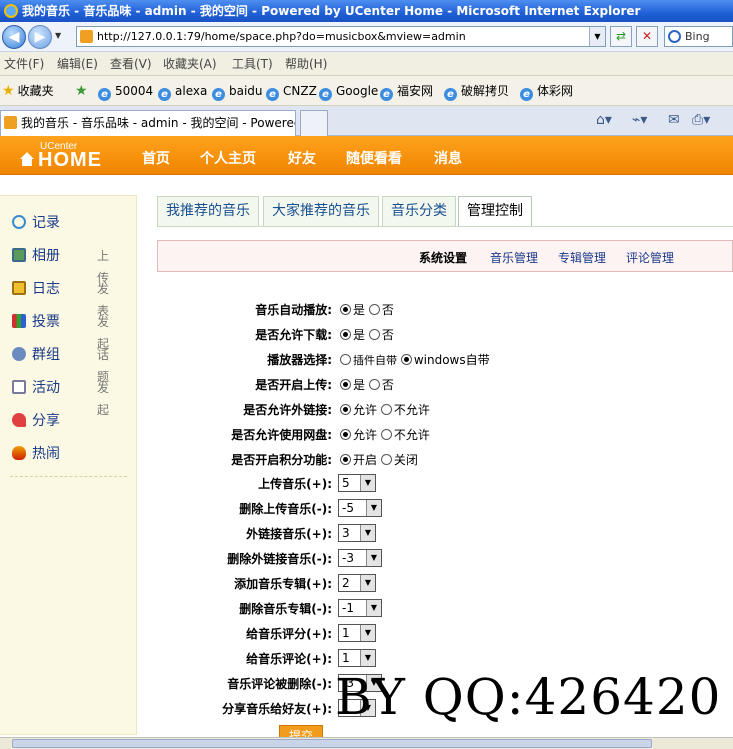 The image size is (733, 749). Describe the element at coordinates (348, 558) in the screenshot. I see `select-value: -3` at that location.